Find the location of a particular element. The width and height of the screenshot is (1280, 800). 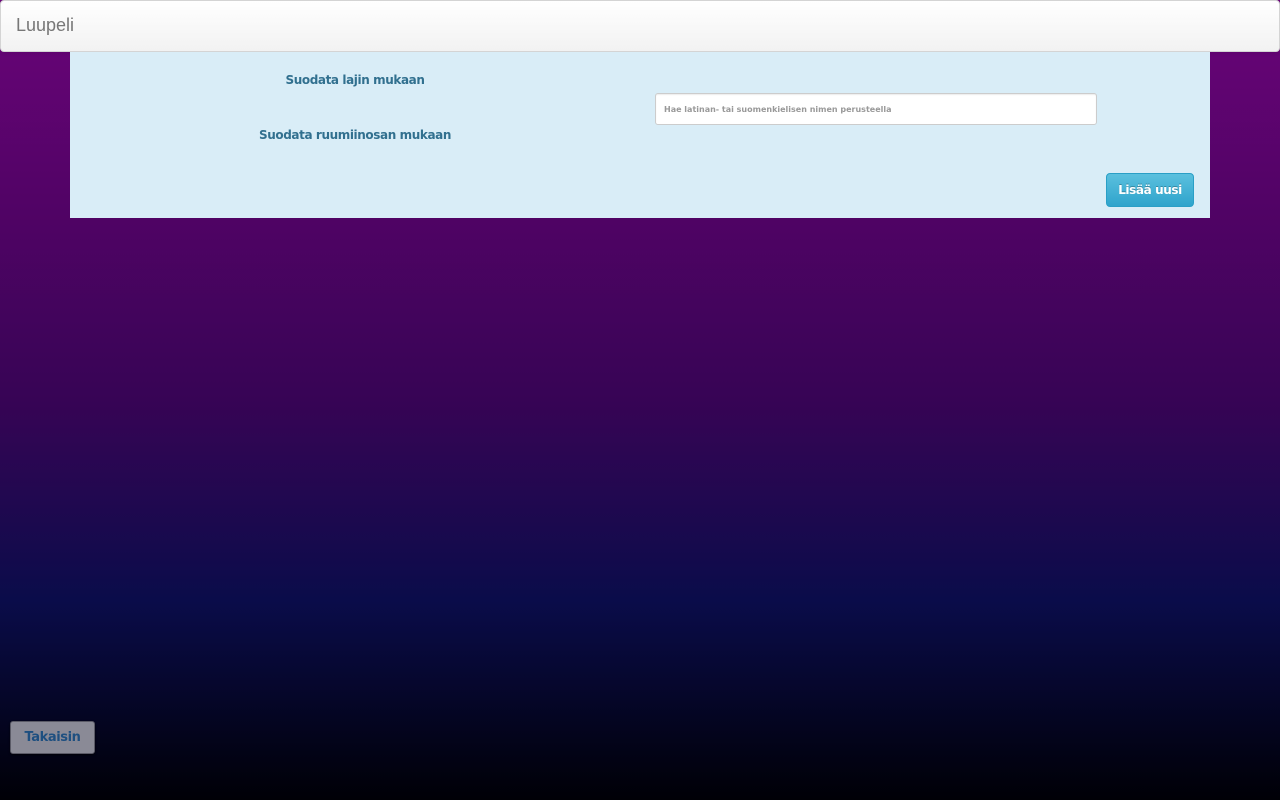

app-brand: Luupeli is located at coordinates (45, 25).